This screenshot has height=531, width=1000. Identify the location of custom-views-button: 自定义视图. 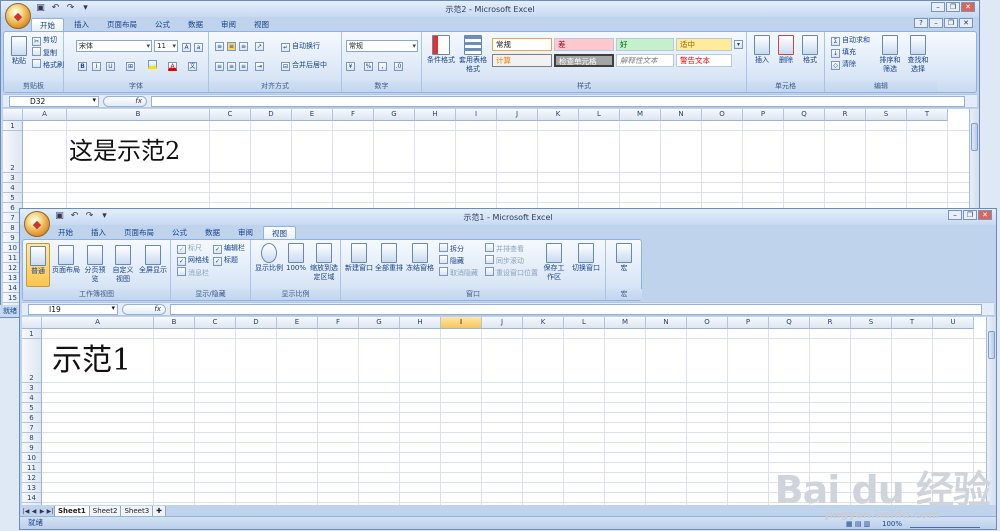
(123, 263).